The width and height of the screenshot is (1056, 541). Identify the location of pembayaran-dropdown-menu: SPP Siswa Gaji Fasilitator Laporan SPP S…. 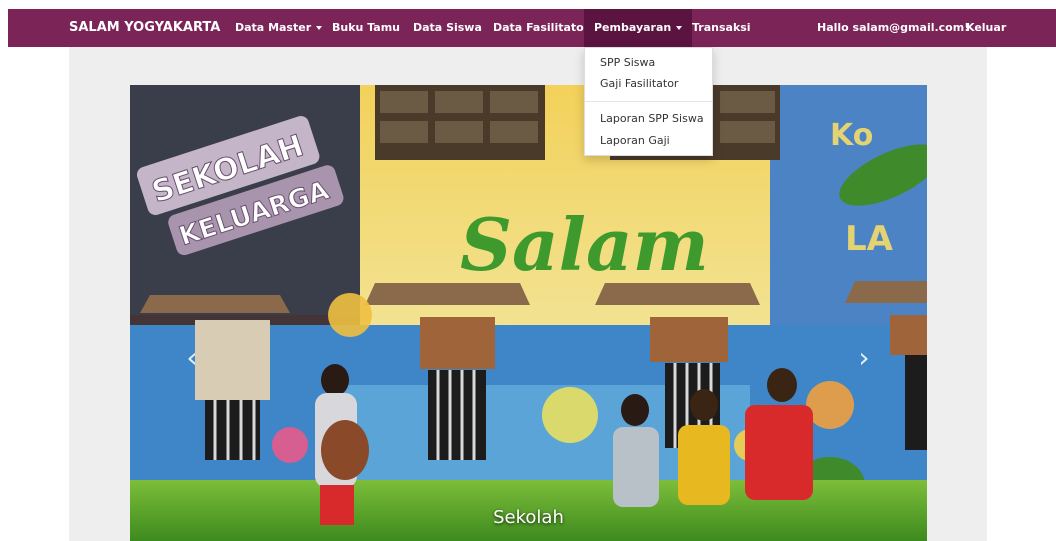
(648, 101).